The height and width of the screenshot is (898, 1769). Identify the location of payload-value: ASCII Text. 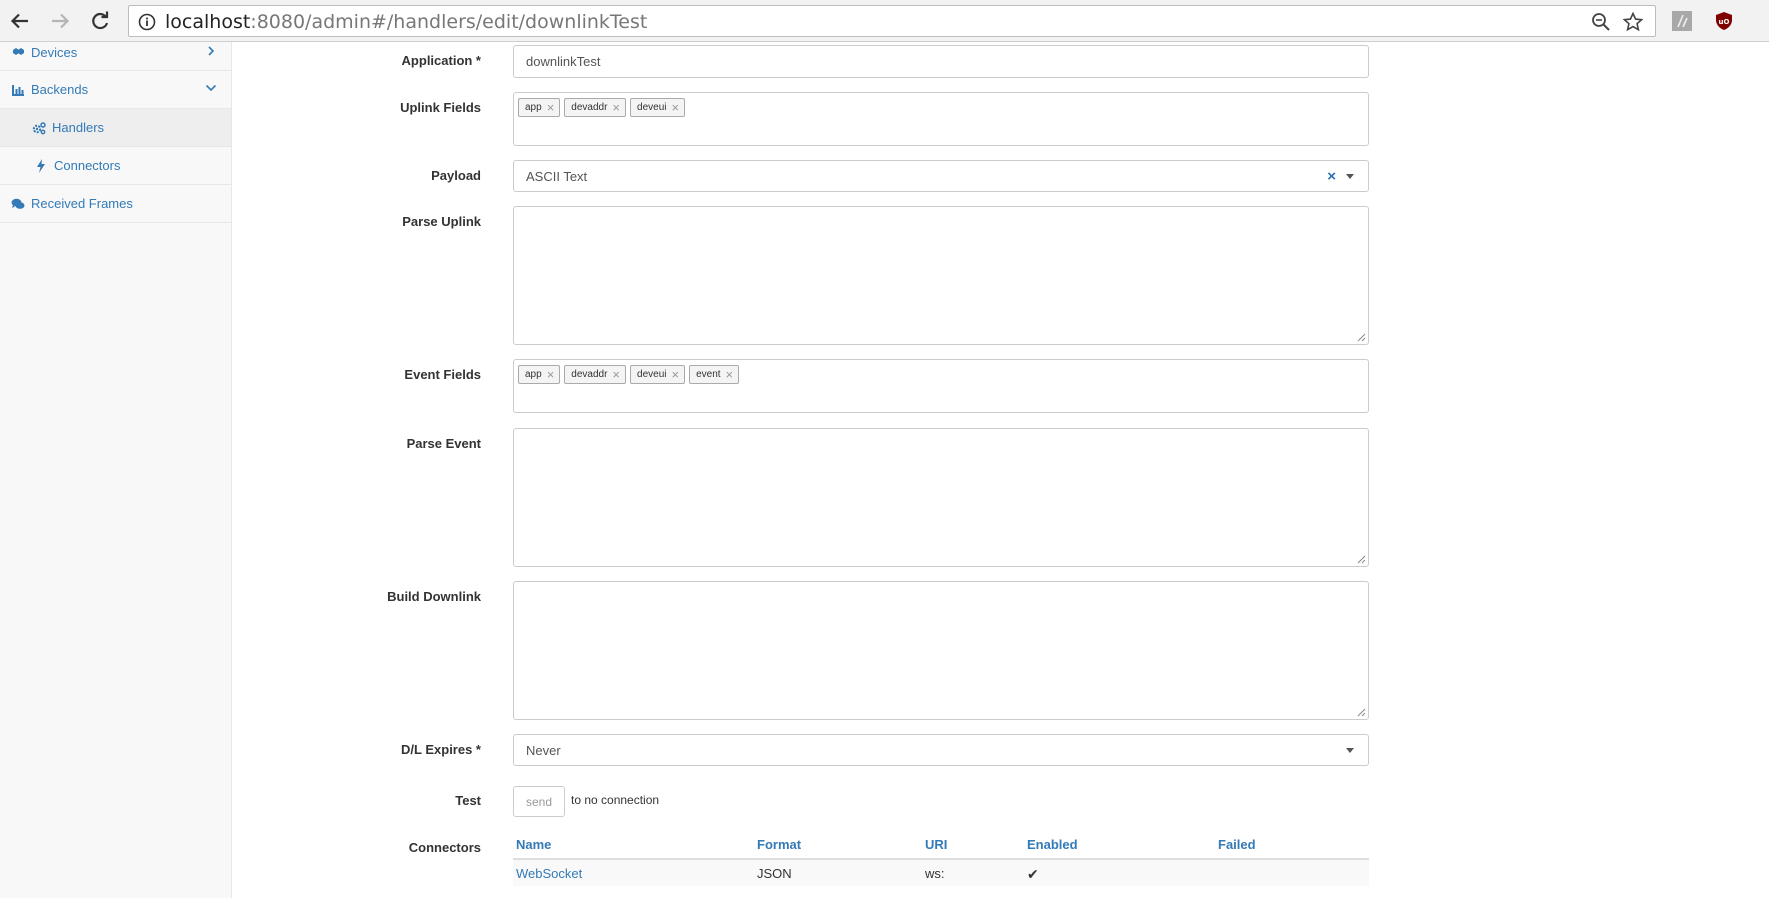
(557, 176).